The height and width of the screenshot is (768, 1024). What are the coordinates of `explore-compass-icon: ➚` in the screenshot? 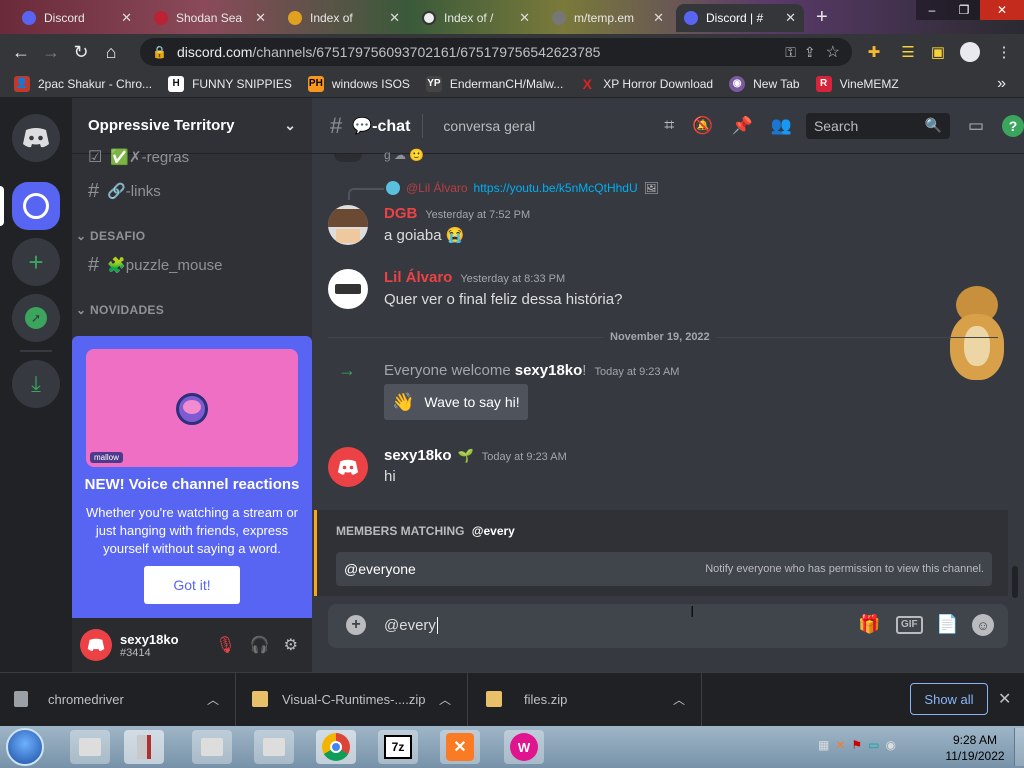 It's located at (36, 318).